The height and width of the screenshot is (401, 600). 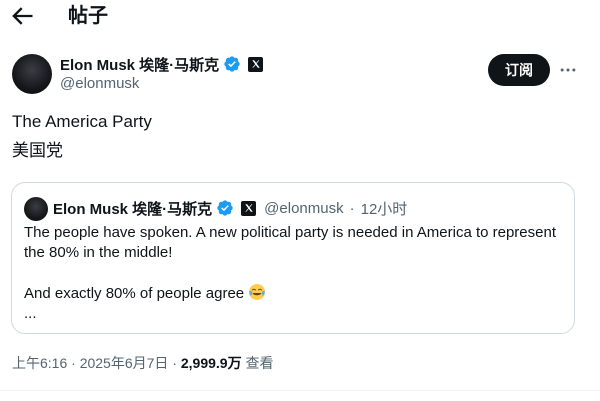 I want to click on more-horizontal-icon, so click(x=568, y=70).